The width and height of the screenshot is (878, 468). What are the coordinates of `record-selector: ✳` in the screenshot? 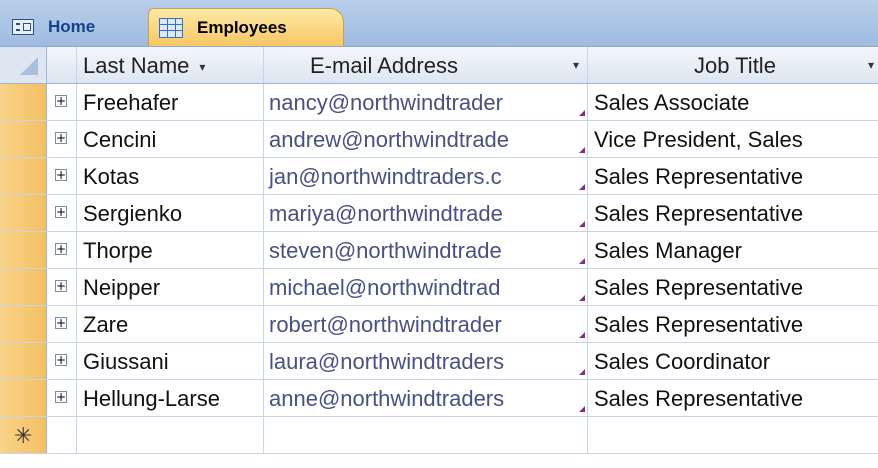 It's located at (23, 435).